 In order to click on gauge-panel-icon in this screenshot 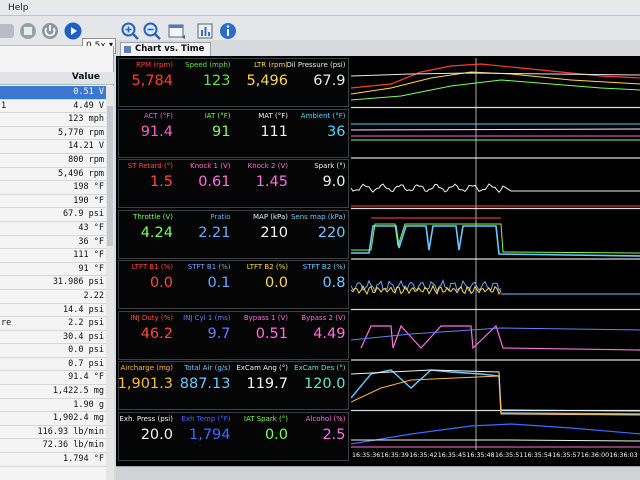, I will do `click(205, 31)`.